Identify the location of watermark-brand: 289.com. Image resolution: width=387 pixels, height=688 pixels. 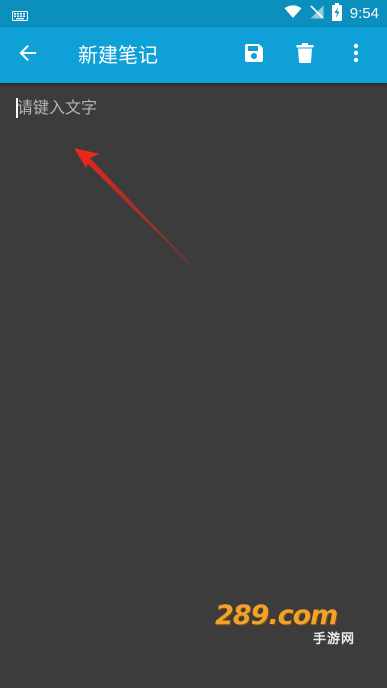
(276, 615).